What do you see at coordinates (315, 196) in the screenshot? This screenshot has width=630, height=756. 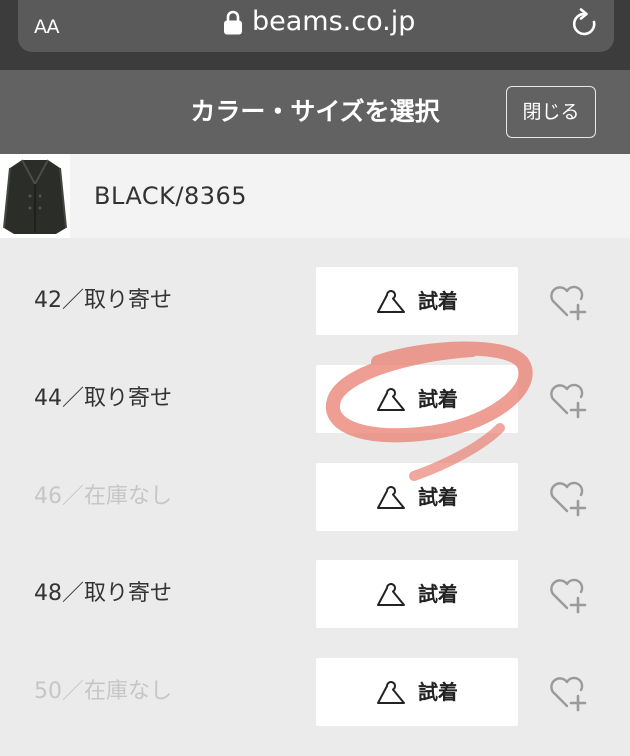 I see `color-option-row: BLACK/8365` at bounding box center [315, 196].